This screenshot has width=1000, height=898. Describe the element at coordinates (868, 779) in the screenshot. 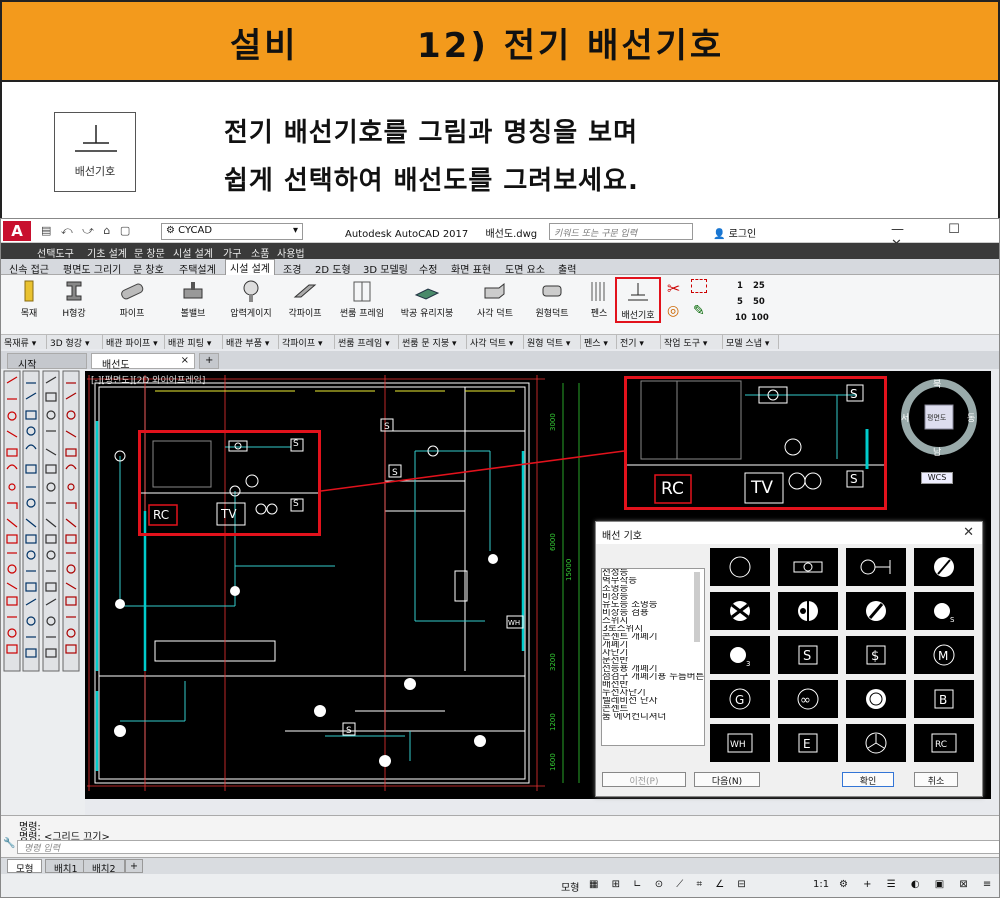

I see `ok-button: 확인` at that location.